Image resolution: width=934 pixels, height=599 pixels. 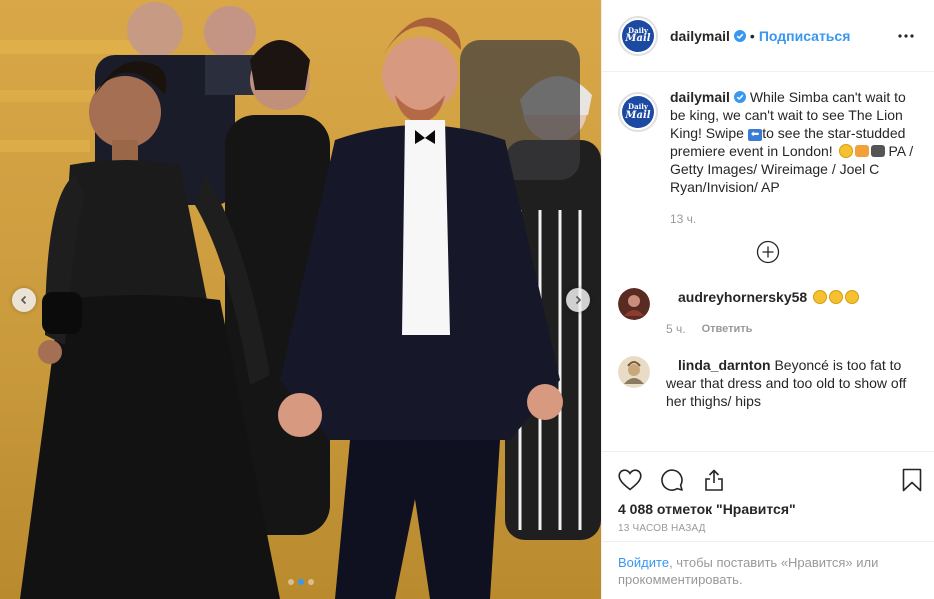 What do you see at coordinates (845, 151) in the screenshot?
I see `lion-emoji` at bounding box center [845, 151].